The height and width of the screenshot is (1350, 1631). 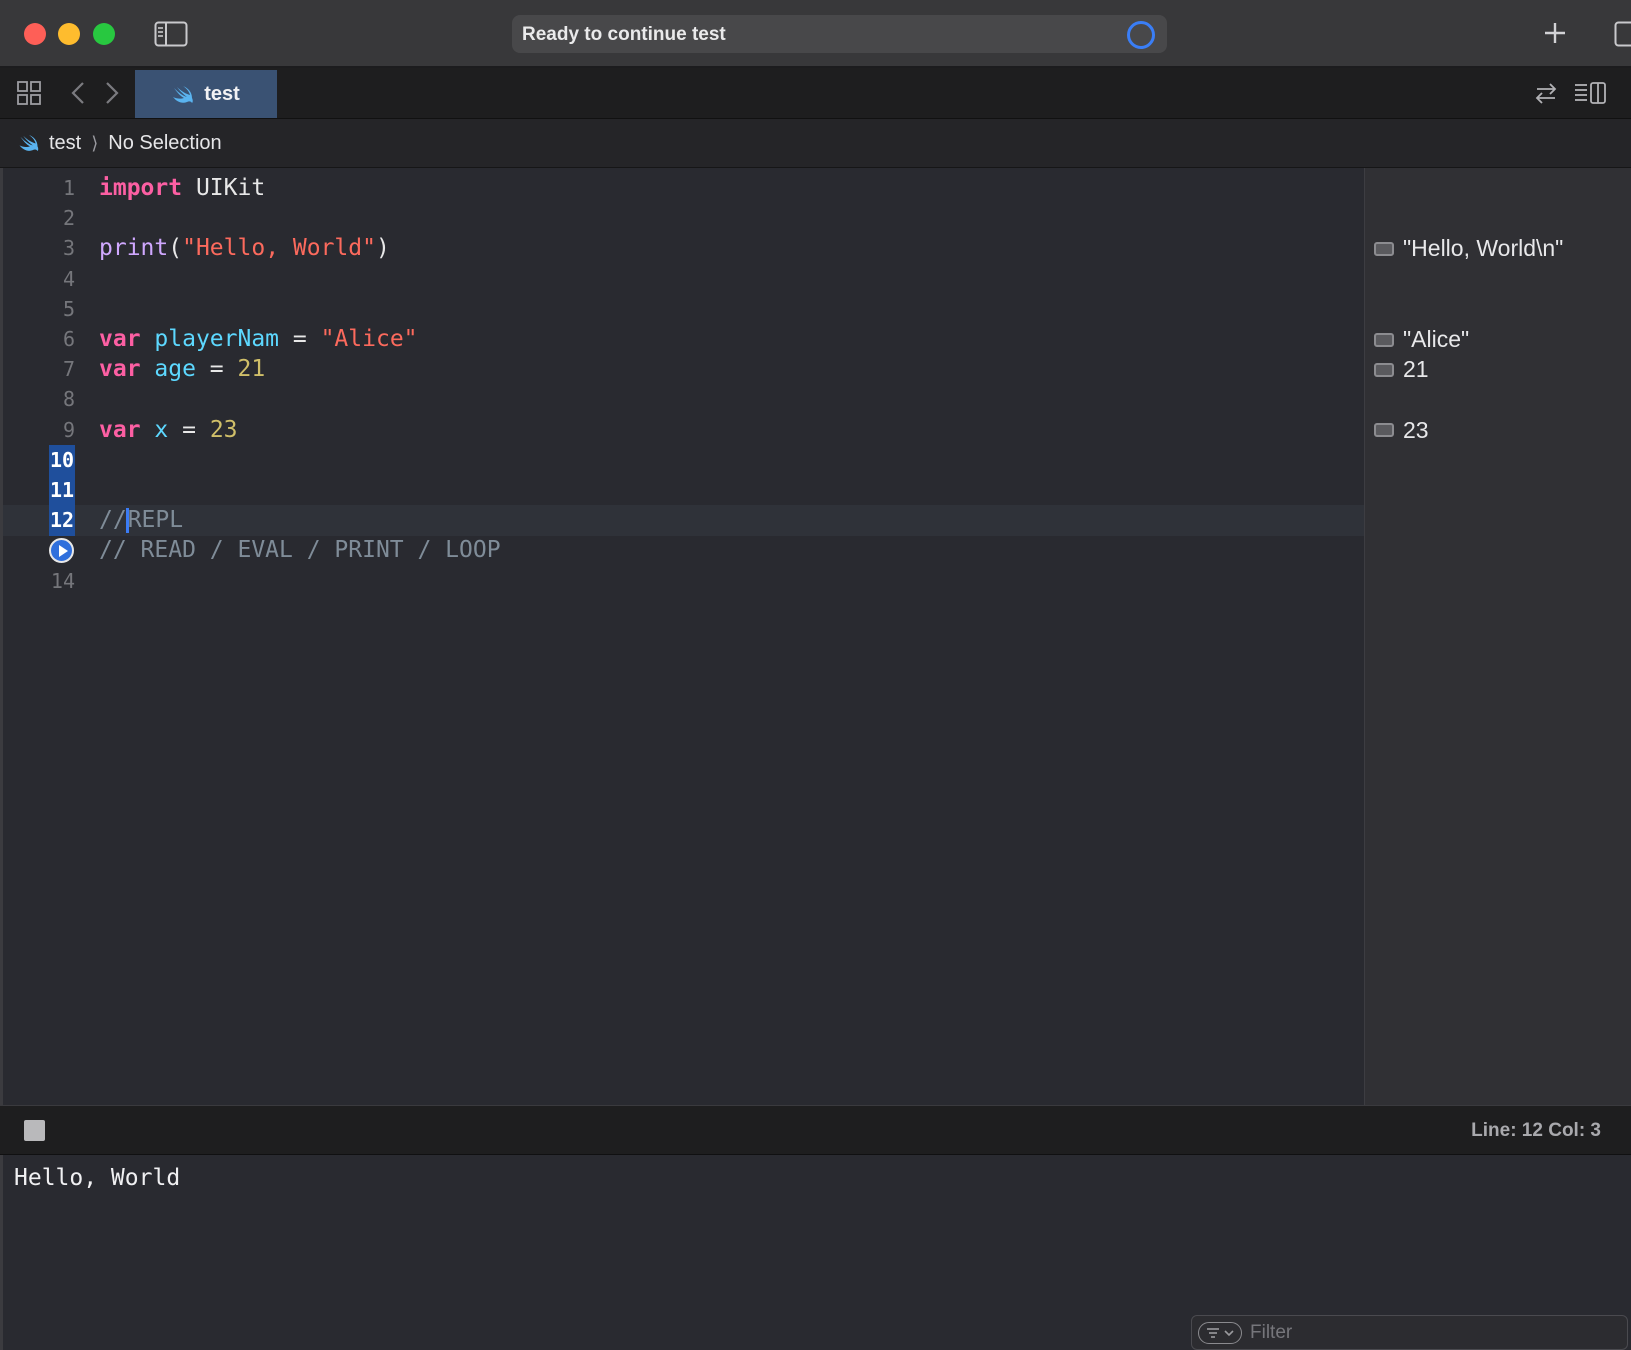 I want to click on code-token: 21, so click(x=251, y=369).